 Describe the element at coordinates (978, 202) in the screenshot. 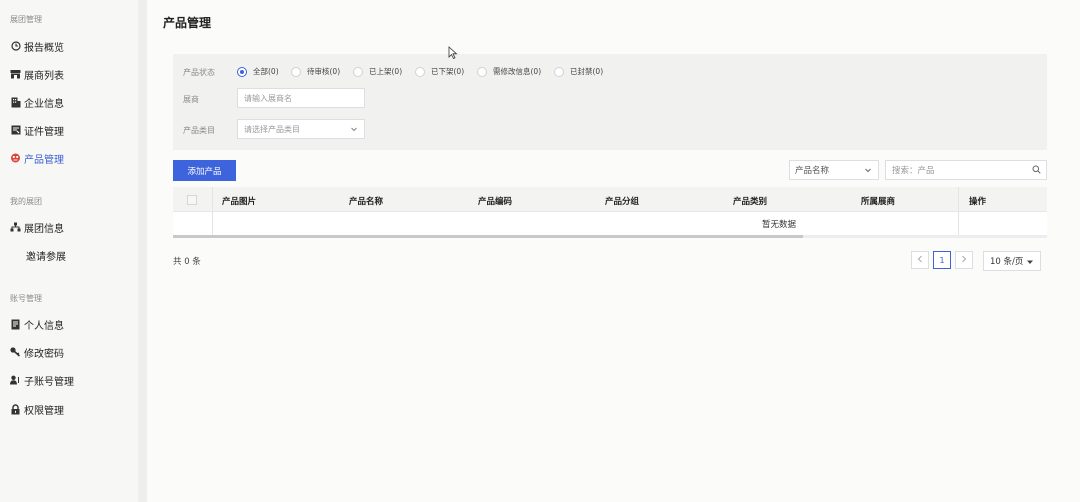

I see `column-header-actions: 操作` at that location.